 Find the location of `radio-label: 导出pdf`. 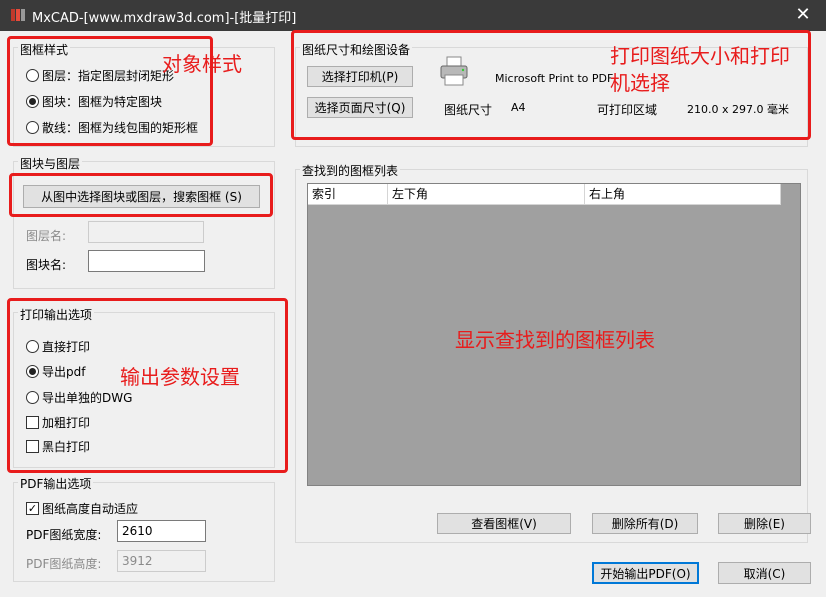

radio-label: 导出pdf is located at coordinates (64, 372).